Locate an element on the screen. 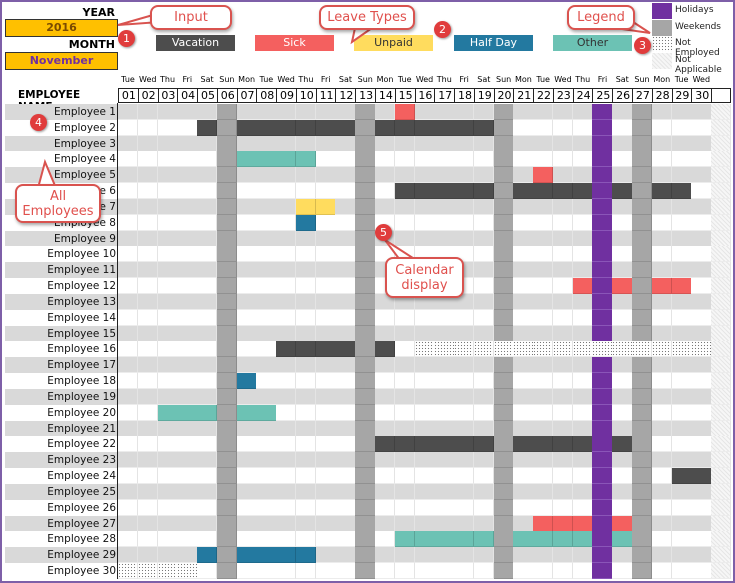  callout-all-employees: All Employees is located at coordinates (58, 203).